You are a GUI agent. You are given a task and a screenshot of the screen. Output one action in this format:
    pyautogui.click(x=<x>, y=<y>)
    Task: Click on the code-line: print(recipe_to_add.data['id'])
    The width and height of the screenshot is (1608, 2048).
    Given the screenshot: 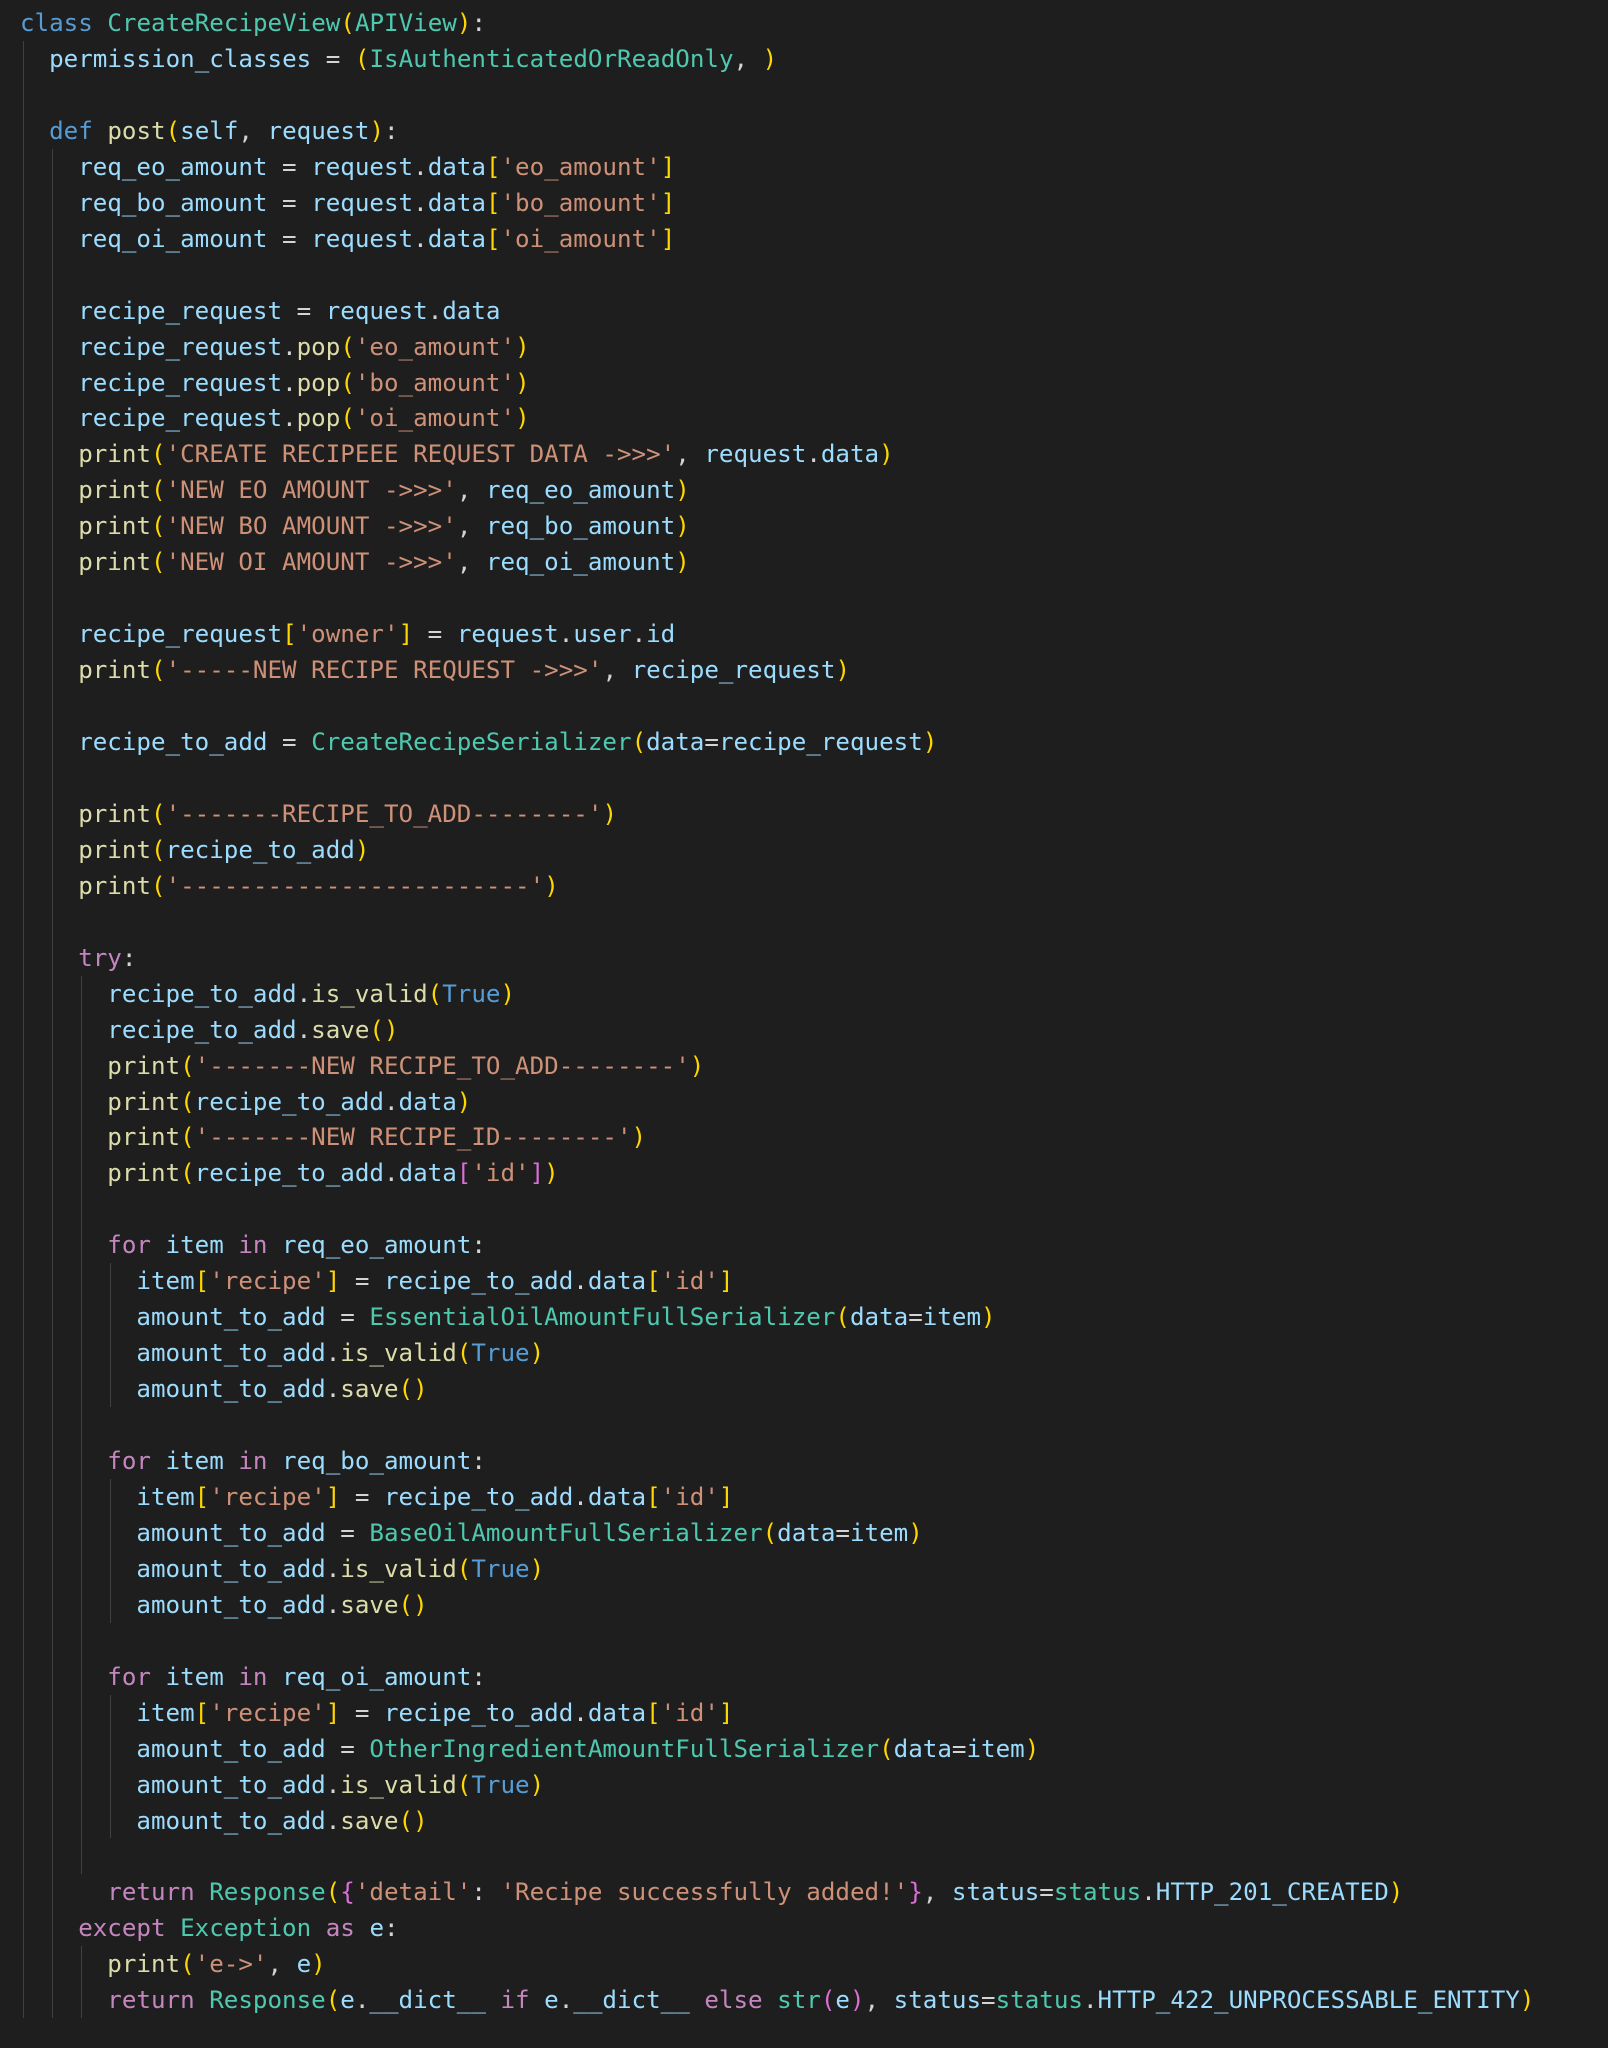 What is the action you would take?
    pyautogui.click(x=332, y=1173)
    